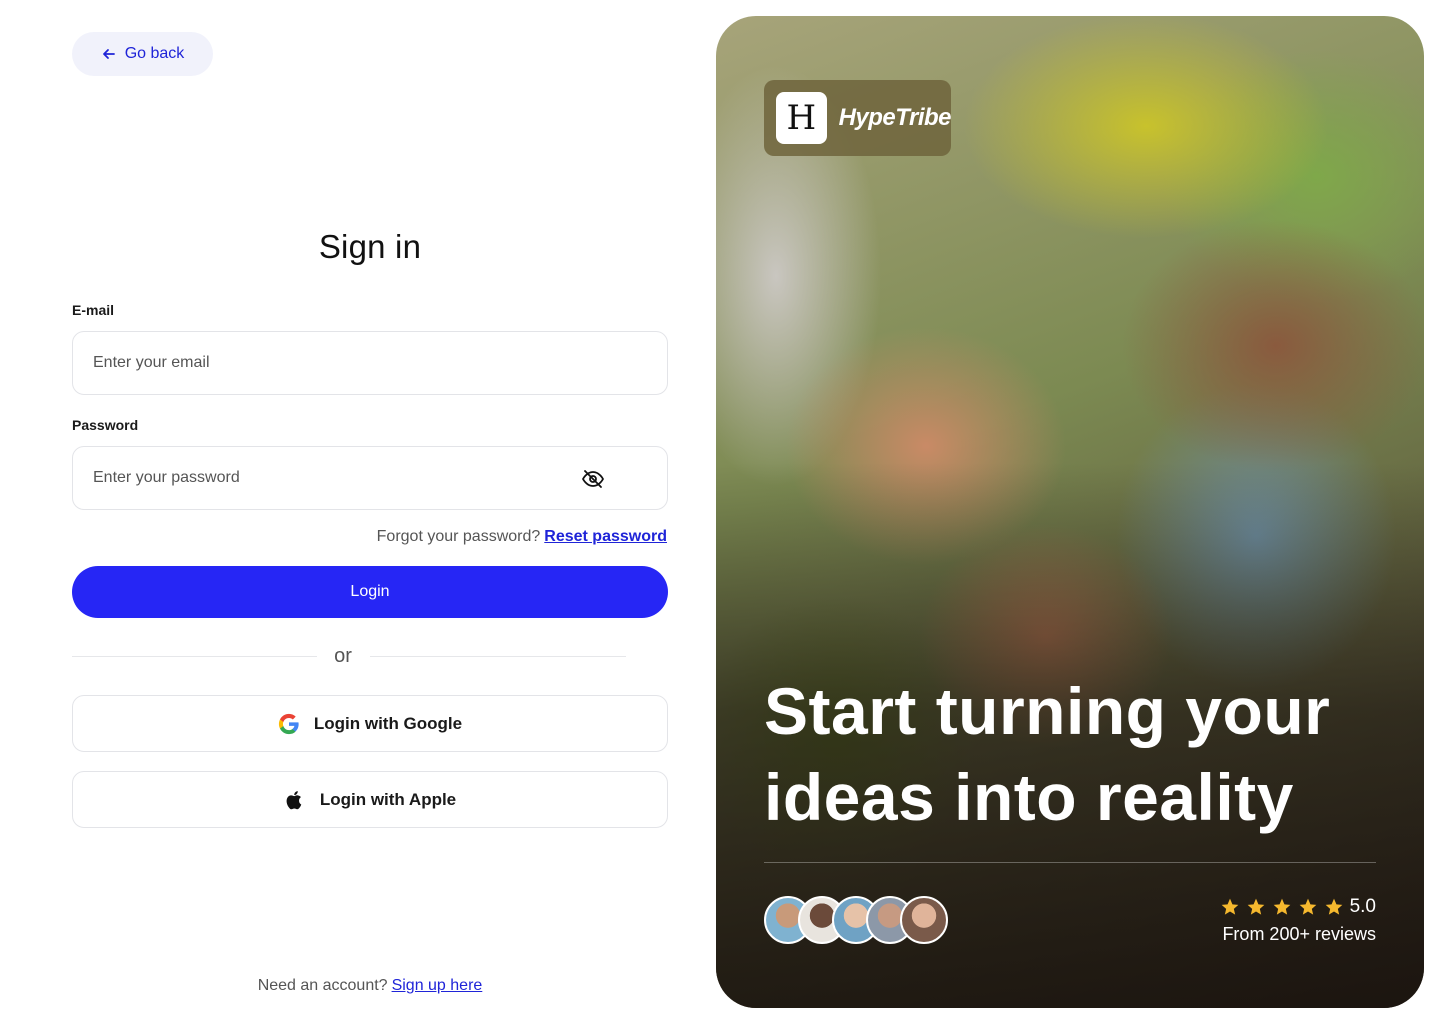 This screenshot has width=1440, height=1024. I want to click on email-label: E-mail, so click(93, 310).